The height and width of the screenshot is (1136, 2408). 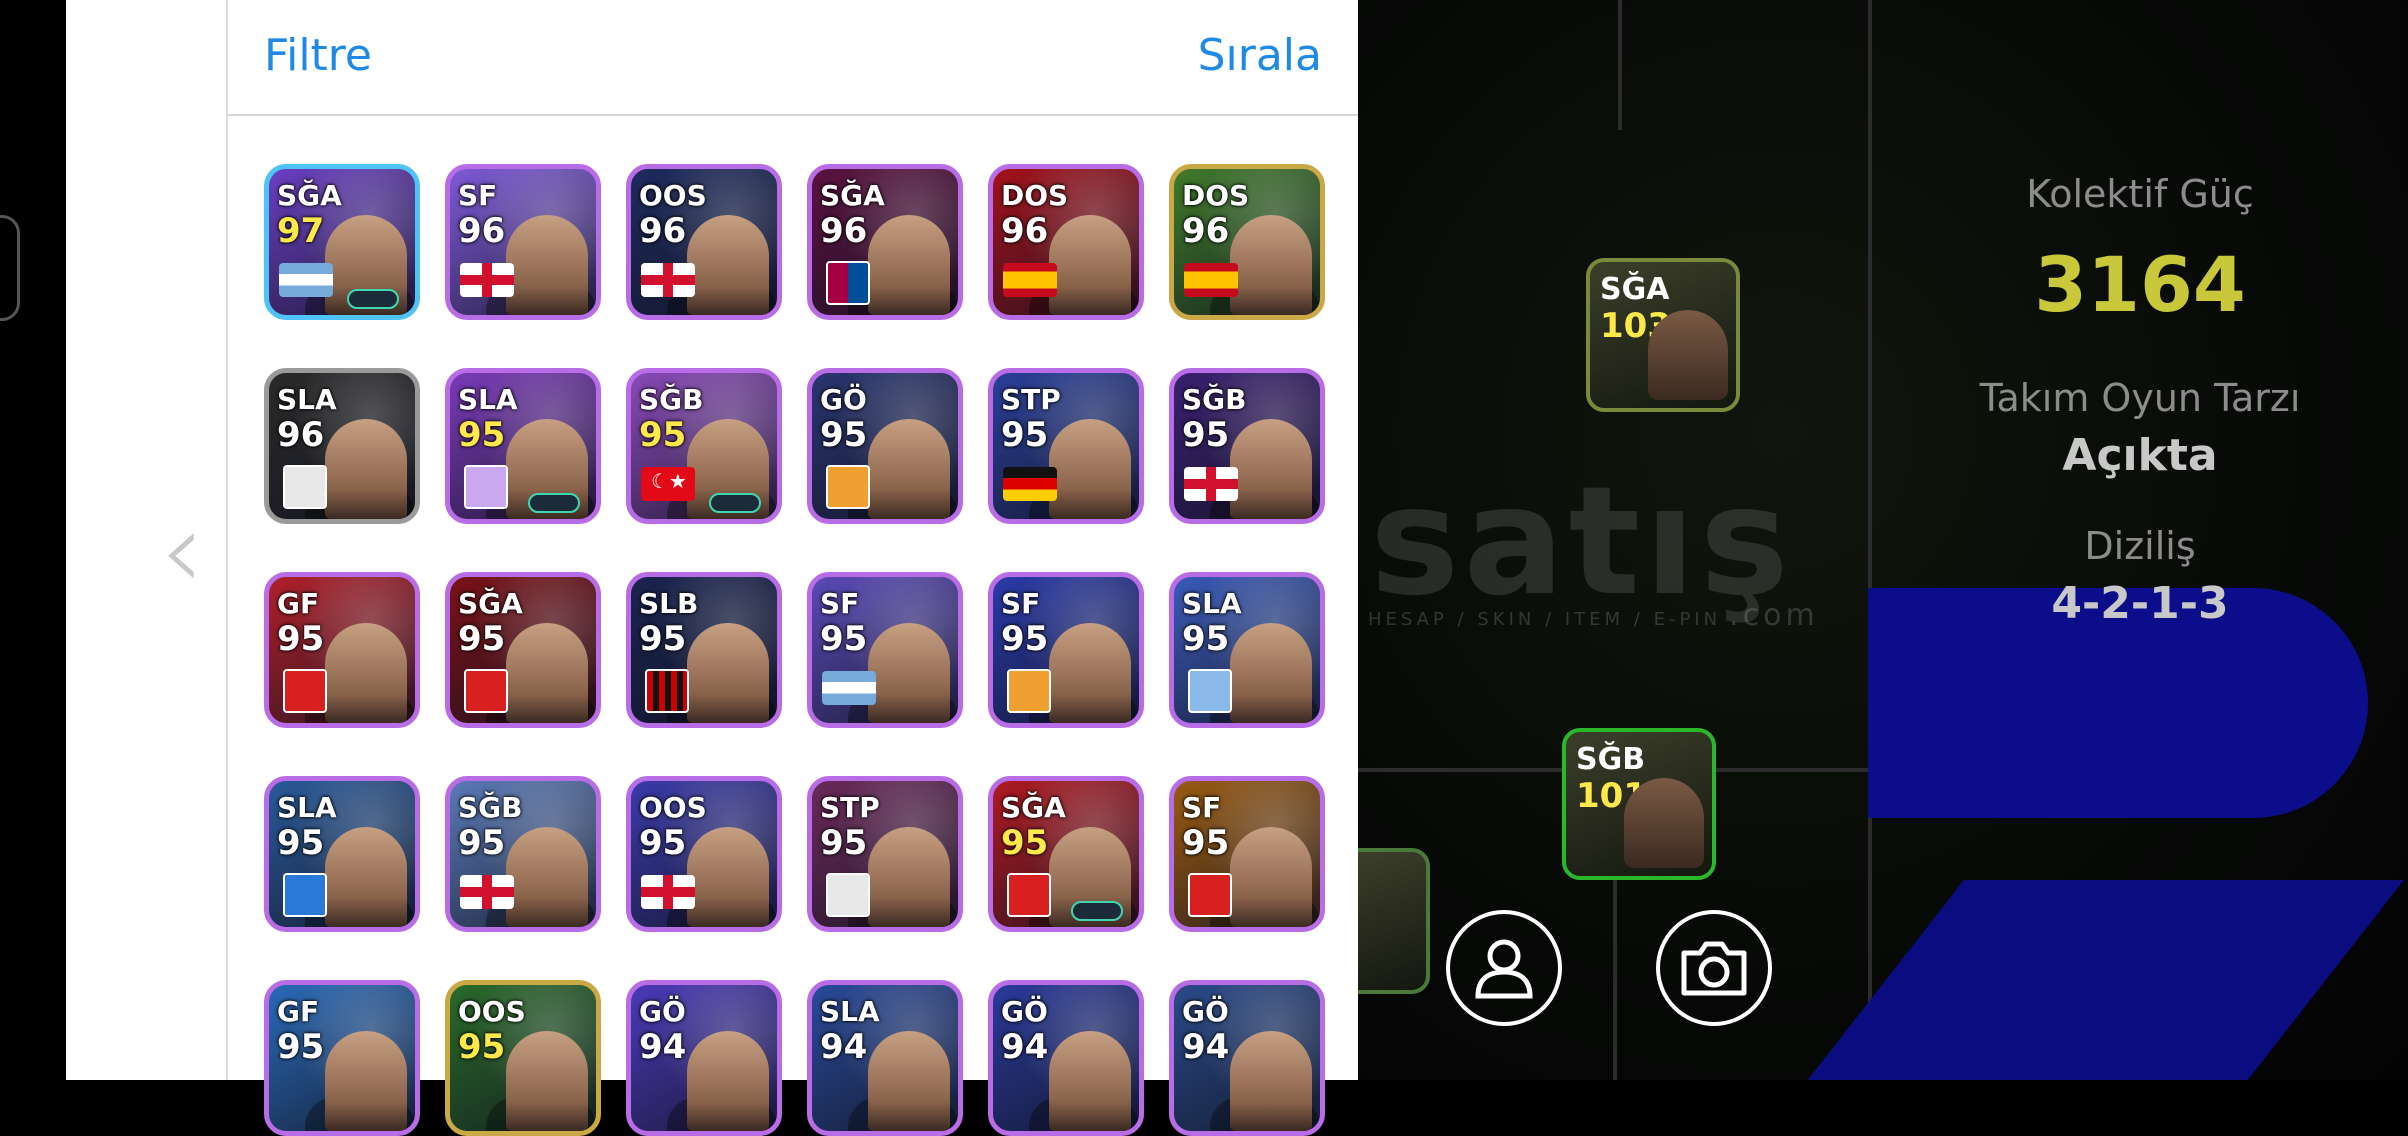 What do you see at coordinates (1097, 911) in the screenshot?
I see `skill-chip-icon` at bounding box center [1097, 911].